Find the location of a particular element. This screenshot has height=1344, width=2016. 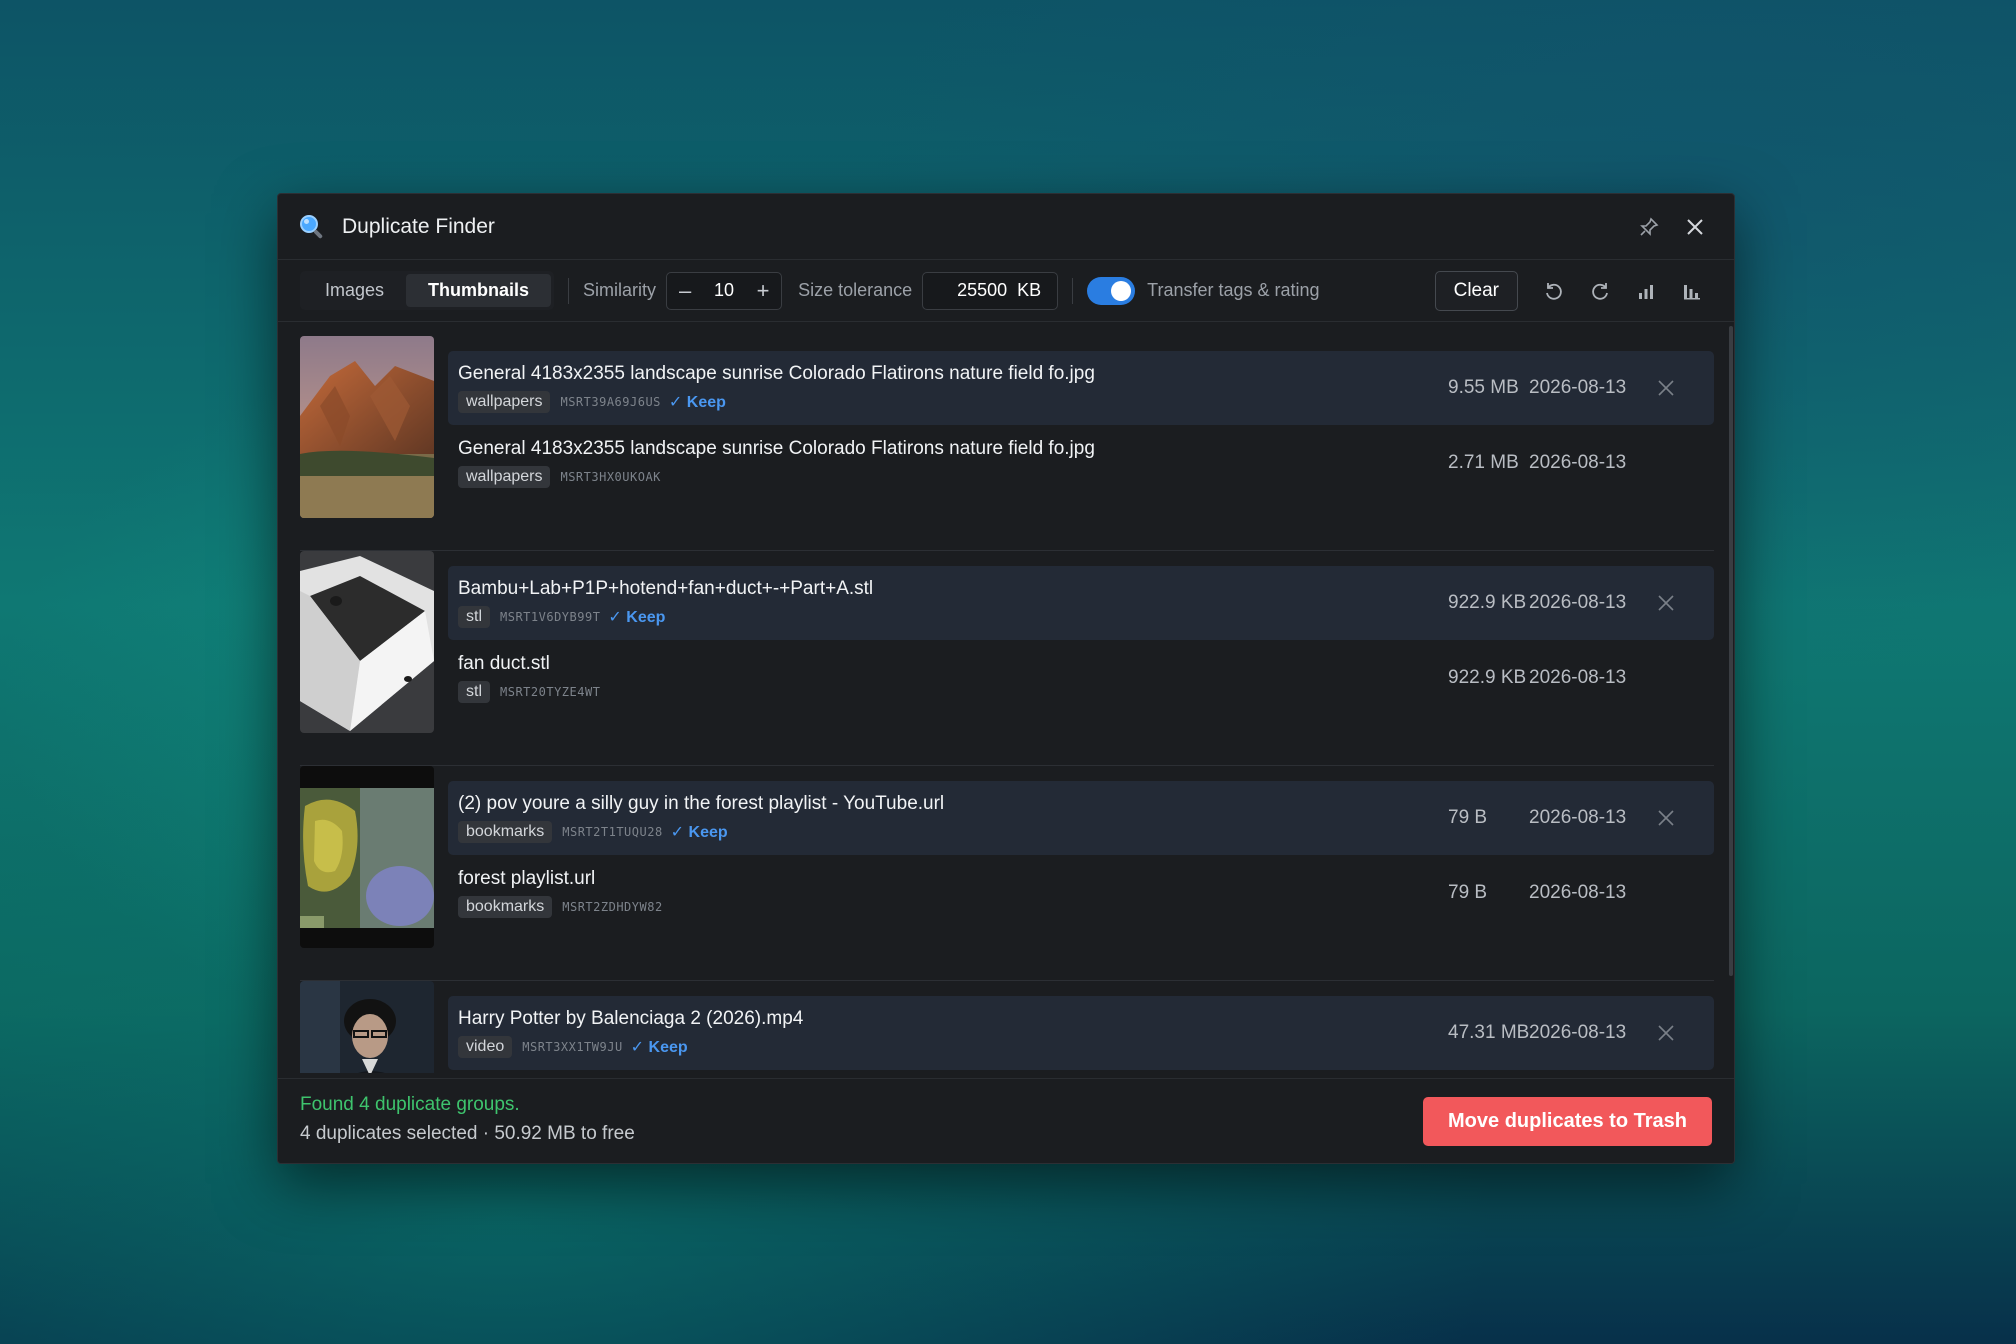

similarity-stepper: – 10 + is located at coordinates (724, 290).